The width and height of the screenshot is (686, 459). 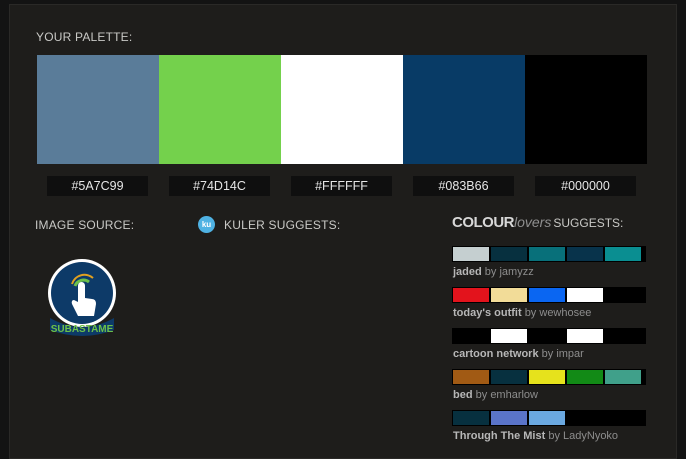 I want to click on palette-name-link: Through The Mist, so click(x=499, y=436).